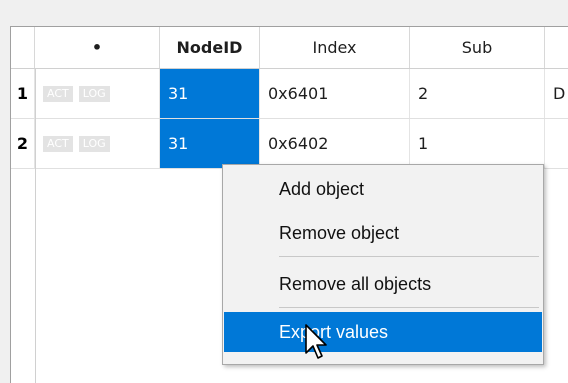  What do you see at coordinates (316, 341) in the screenshot?
I see `mouse-pointer-icon` at bounding box center [316, 341].